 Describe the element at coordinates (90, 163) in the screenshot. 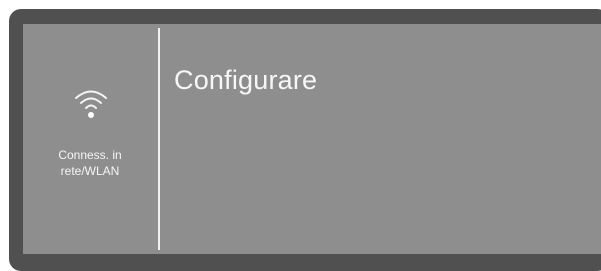

I see `network-wlan-label: Conness. in rete/WLAN` at that location.